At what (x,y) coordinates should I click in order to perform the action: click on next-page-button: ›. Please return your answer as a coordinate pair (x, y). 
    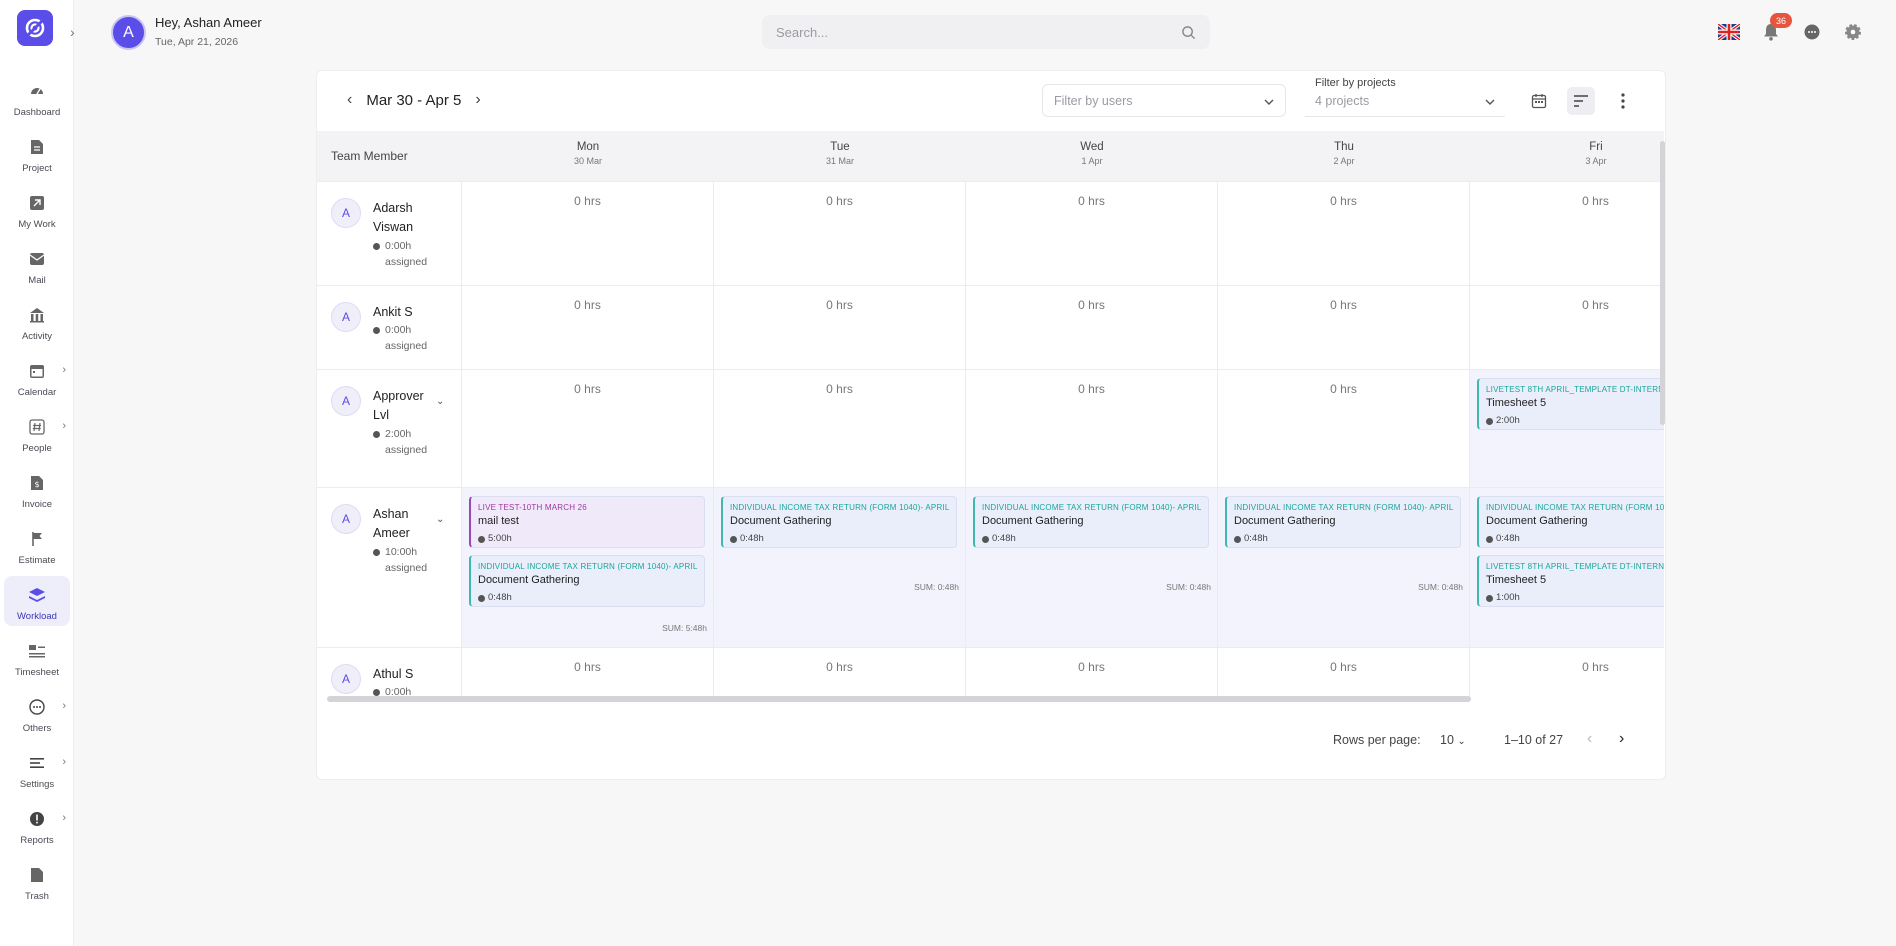
    Looking at the image, I should click on (1621, 739).